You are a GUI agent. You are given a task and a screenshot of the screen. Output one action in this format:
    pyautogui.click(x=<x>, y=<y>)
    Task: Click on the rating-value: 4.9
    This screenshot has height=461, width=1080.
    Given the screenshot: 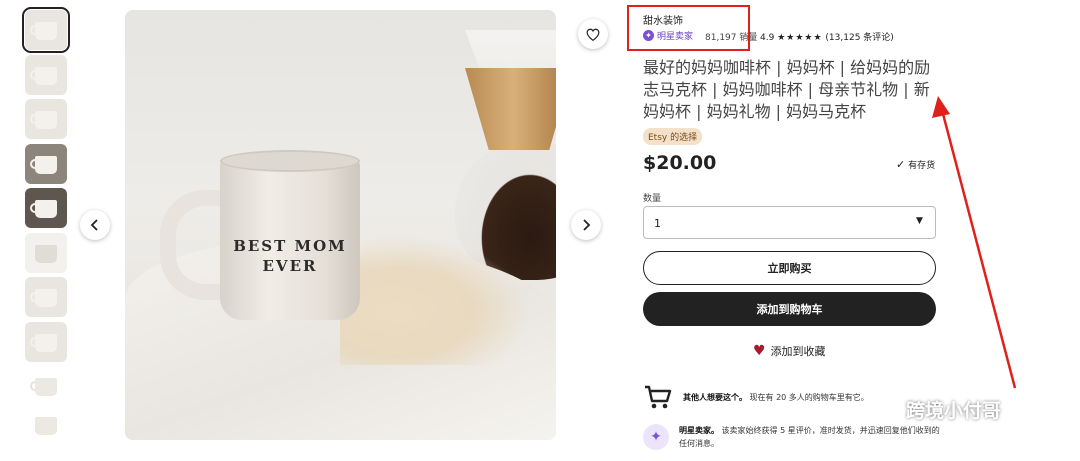 What is the action you would take?
    pyautogui.click(x=767, y=38)
    